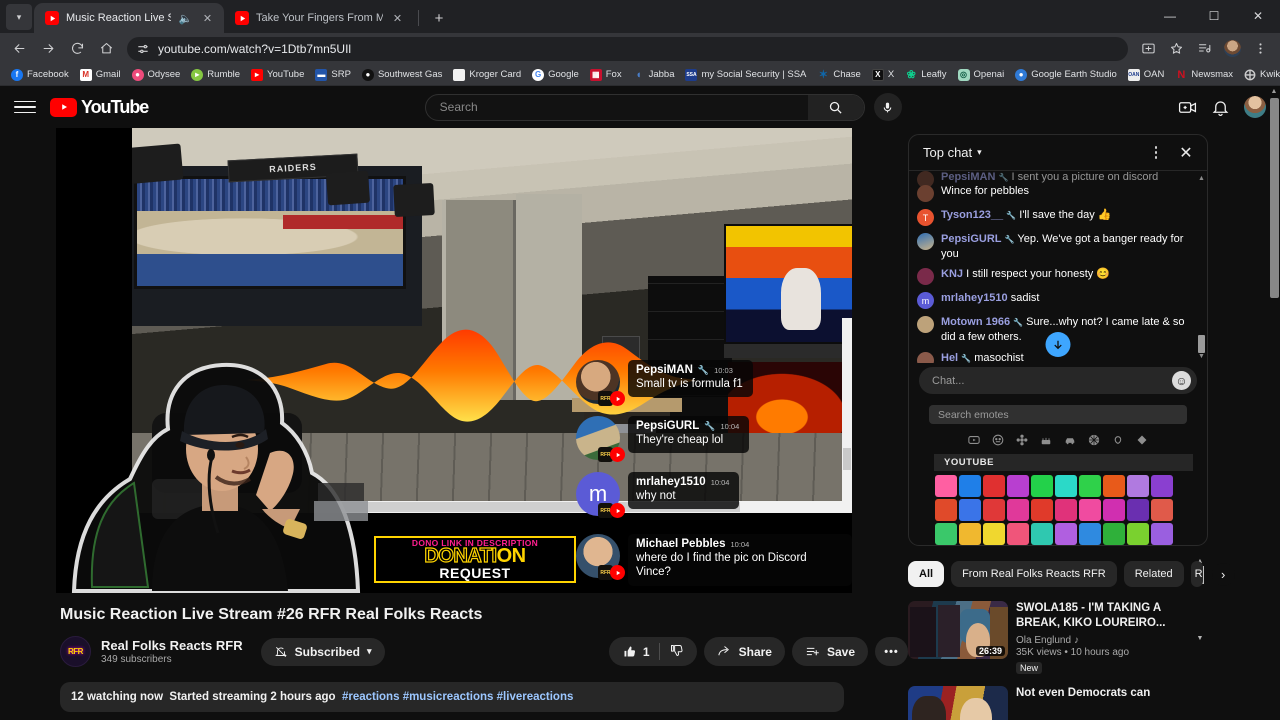 The width and height of the screenshot is (1280, 720). Describe the element at coordinates (1204, 75) in the screenshot. I see `bookmark-newsmax: N Newsmax` at that location.